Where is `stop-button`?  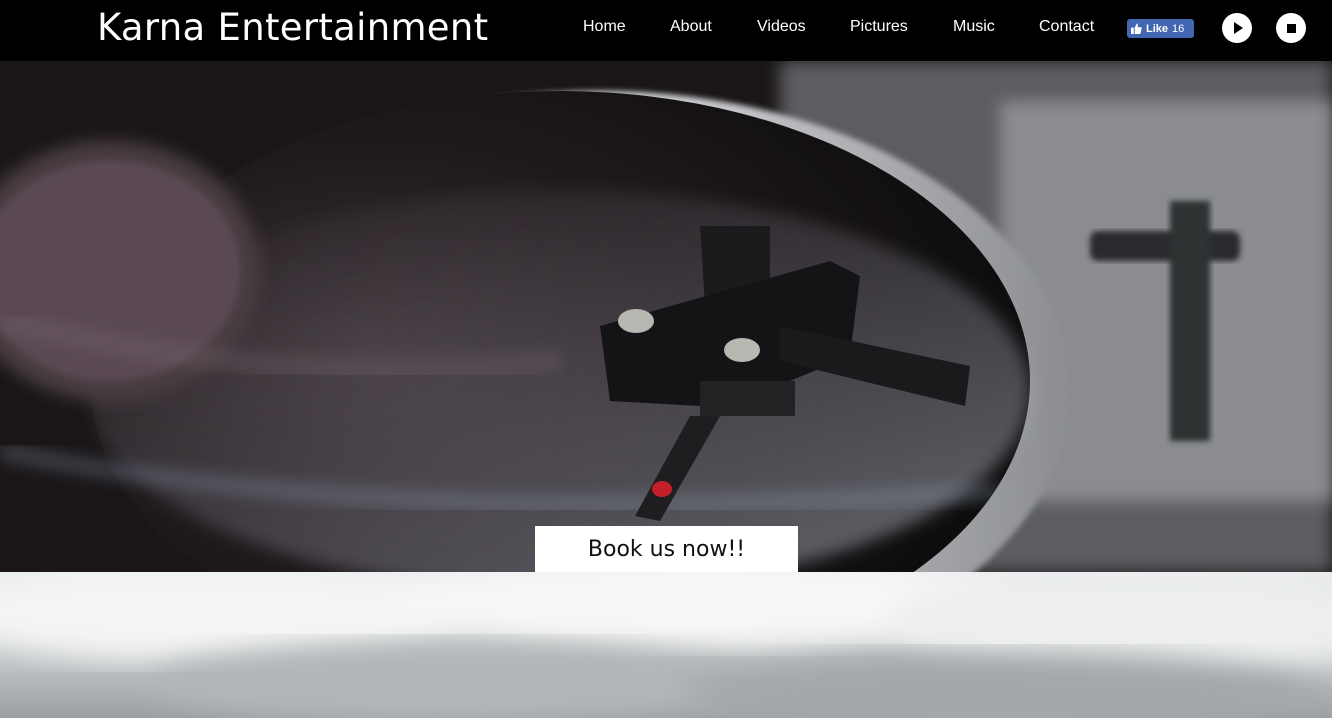
stop-button is located at coordinates (1291, 28).